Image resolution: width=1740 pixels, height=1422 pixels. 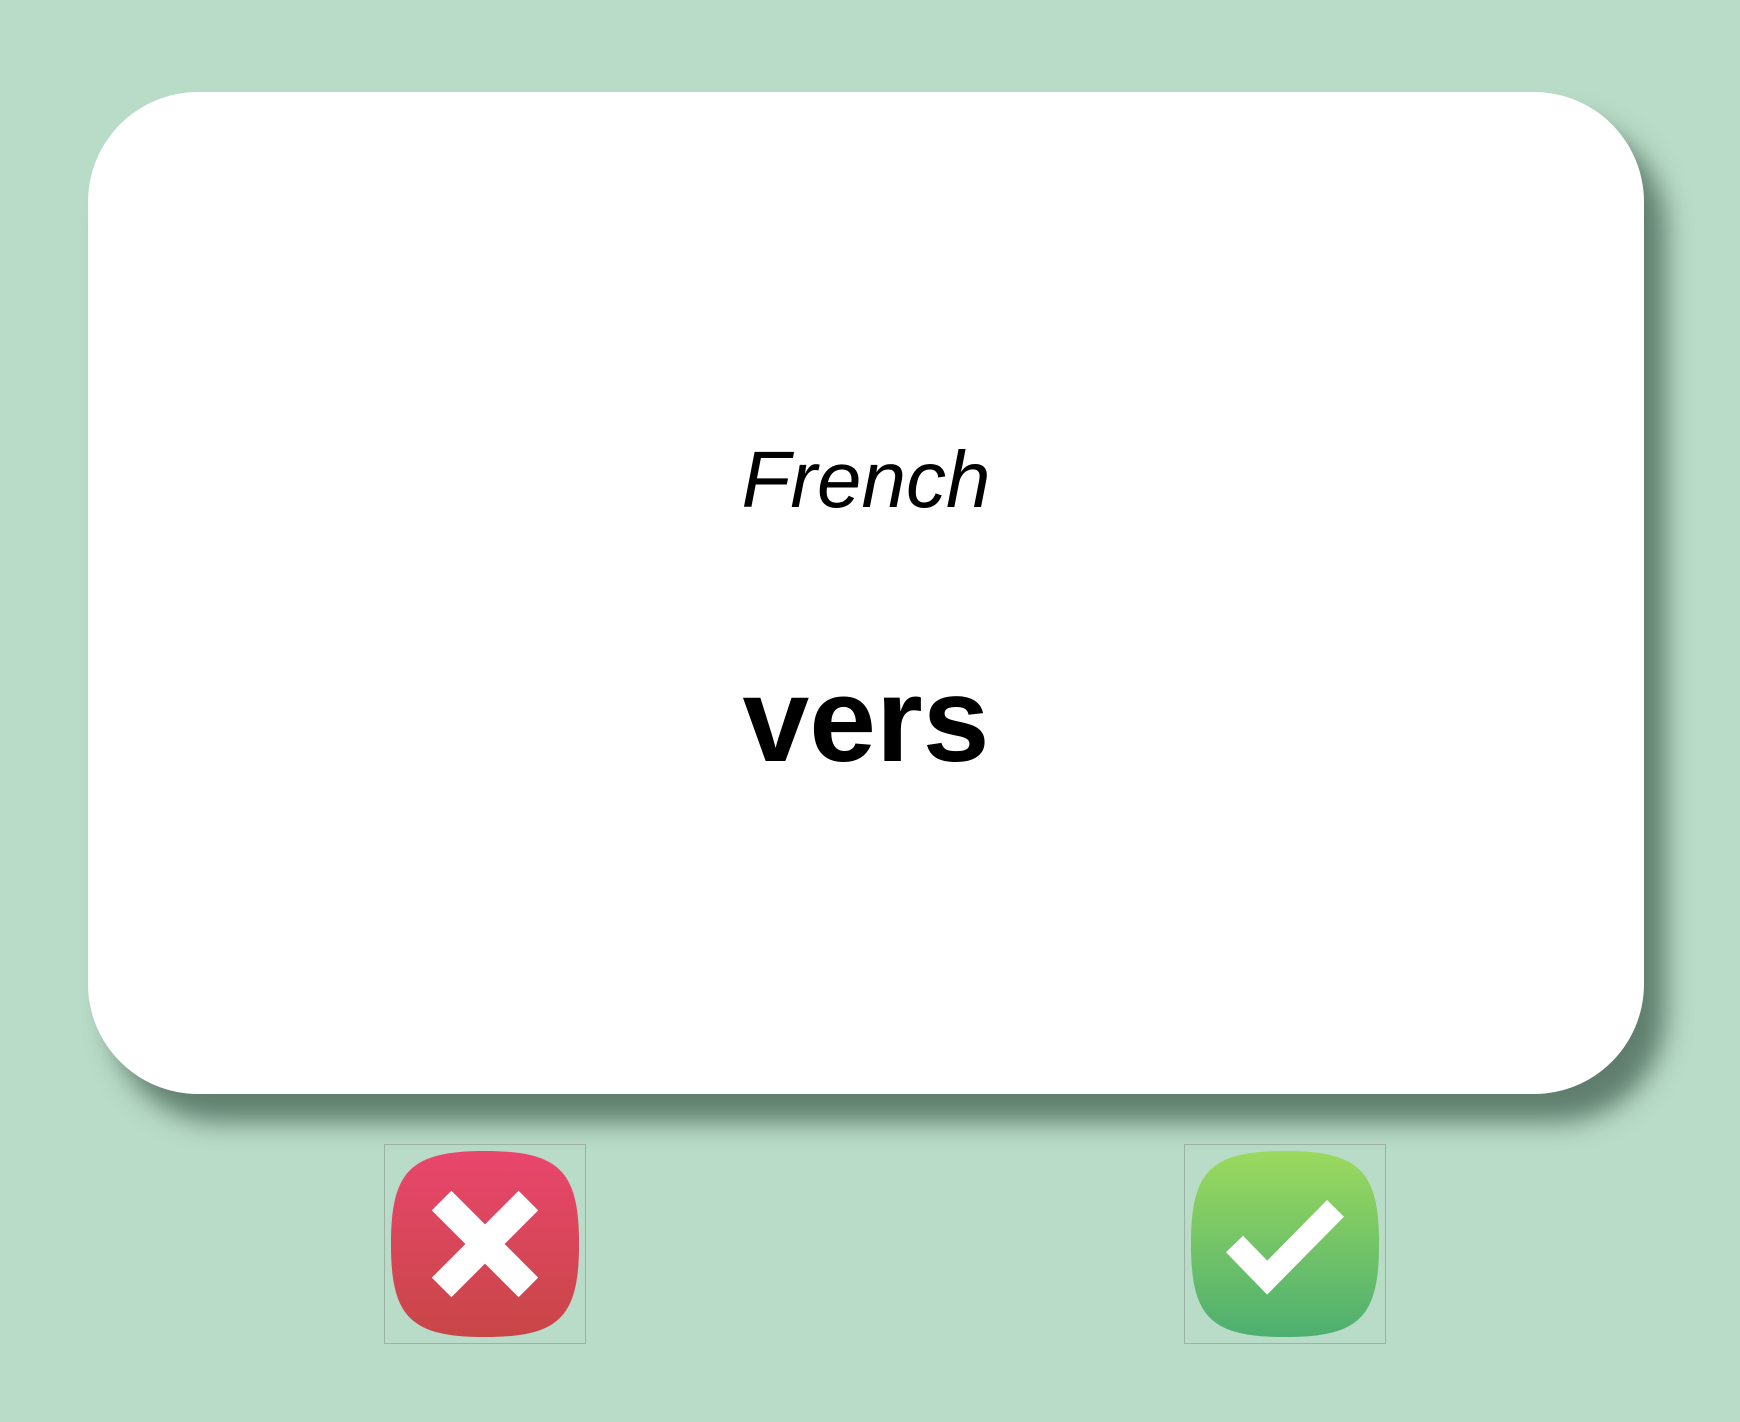 I want to click on card-language-label: French, so click(x=866, y=479).